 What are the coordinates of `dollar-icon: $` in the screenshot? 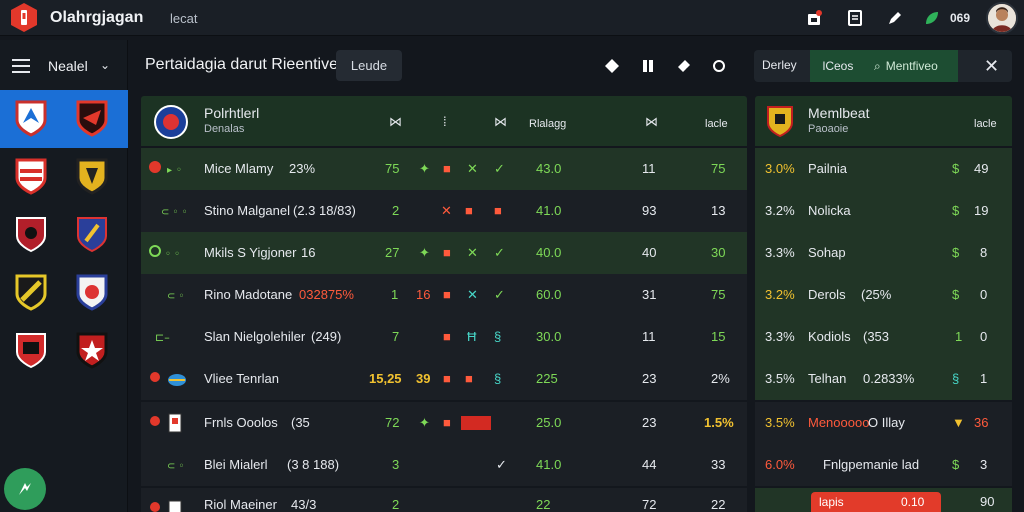 It's located at (956, 294).